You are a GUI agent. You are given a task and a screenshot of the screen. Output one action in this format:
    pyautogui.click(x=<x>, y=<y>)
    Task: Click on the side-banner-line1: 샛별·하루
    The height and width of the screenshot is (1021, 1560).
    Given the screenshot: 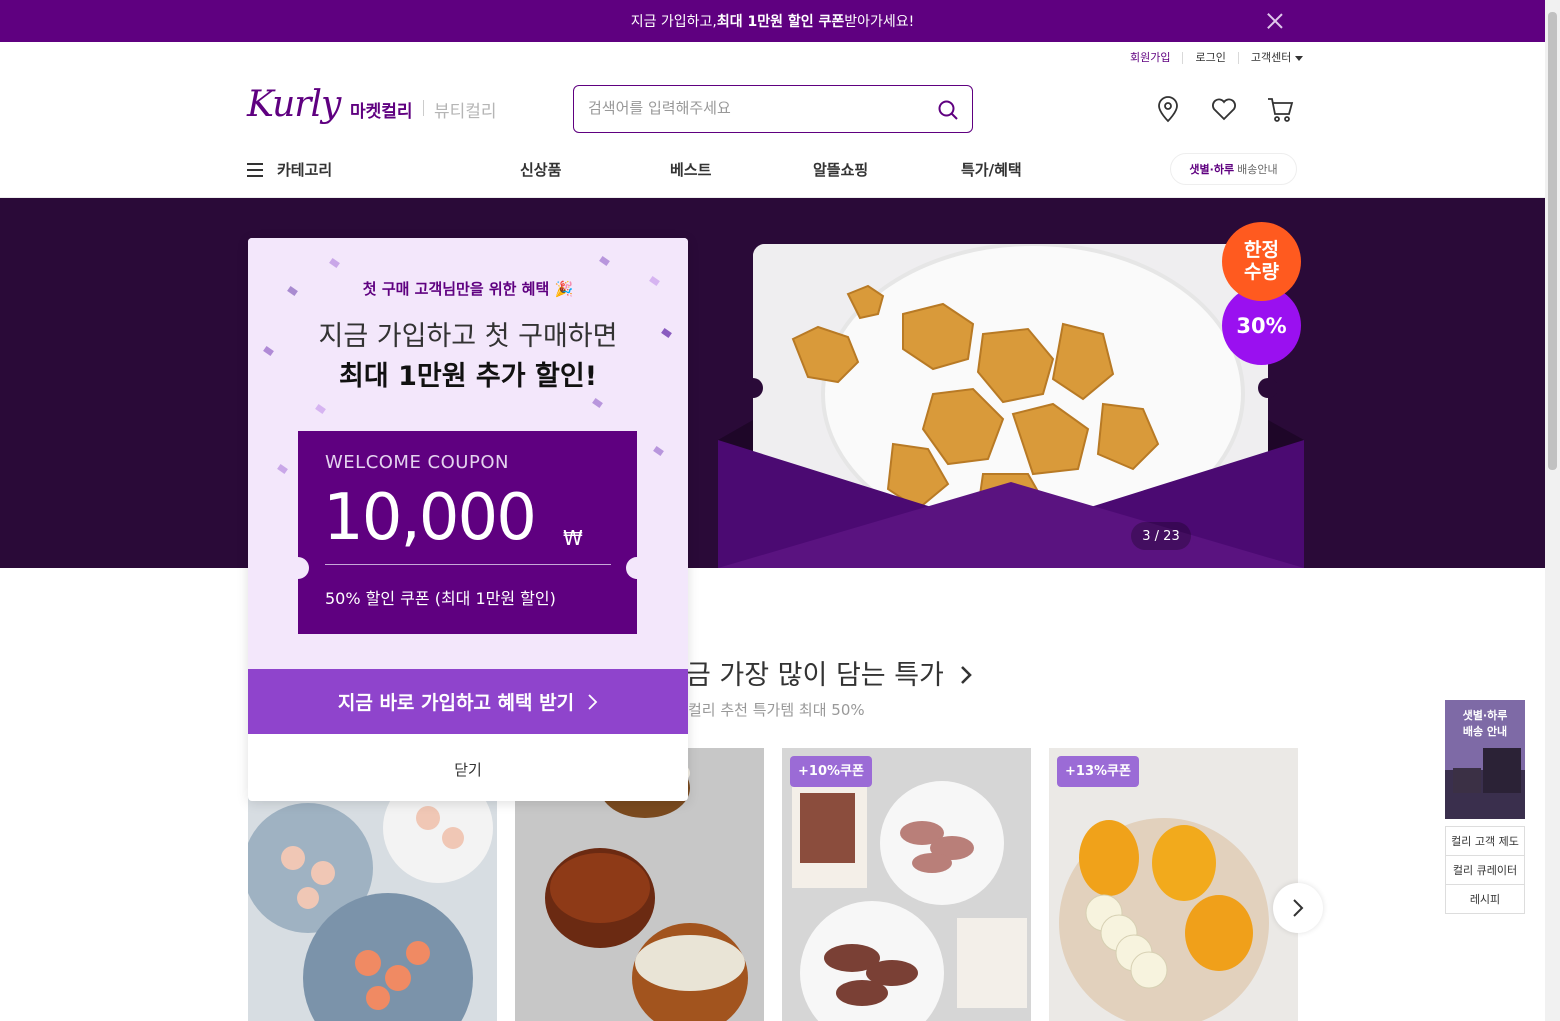 What is the action you would take?
    pyautogui.click(x=1485, y=715)
    